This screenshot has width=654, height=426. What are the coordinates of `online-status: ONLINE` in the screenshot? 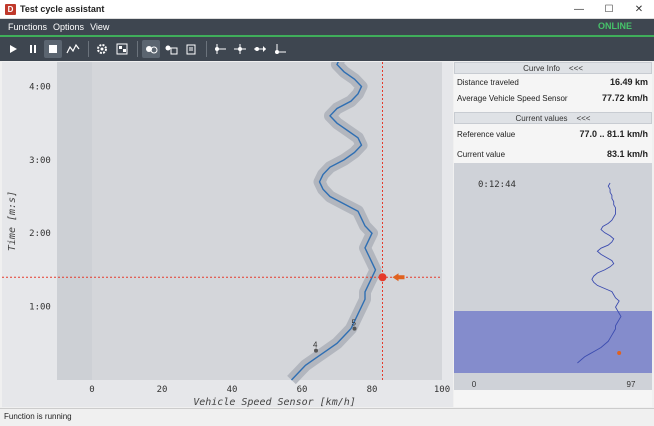 It's located at (614, 26).